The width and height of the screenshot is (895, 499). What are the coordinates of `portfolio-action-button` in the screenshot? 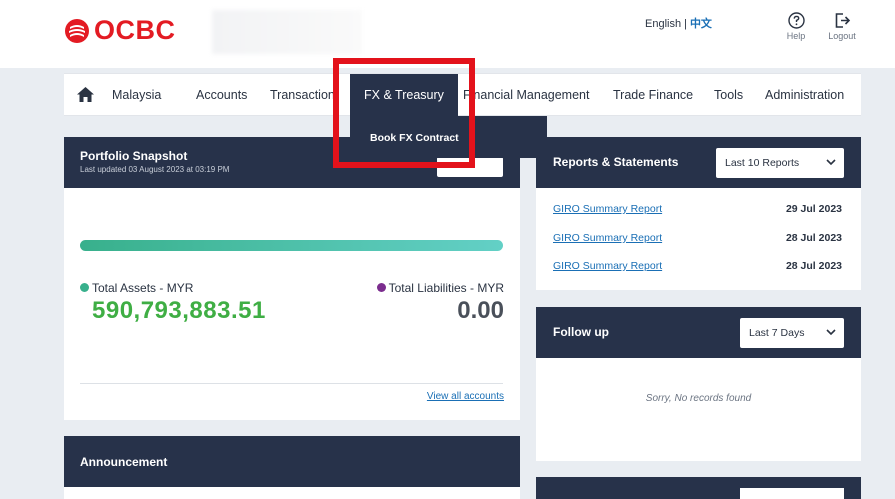 It's located at (470, 167).